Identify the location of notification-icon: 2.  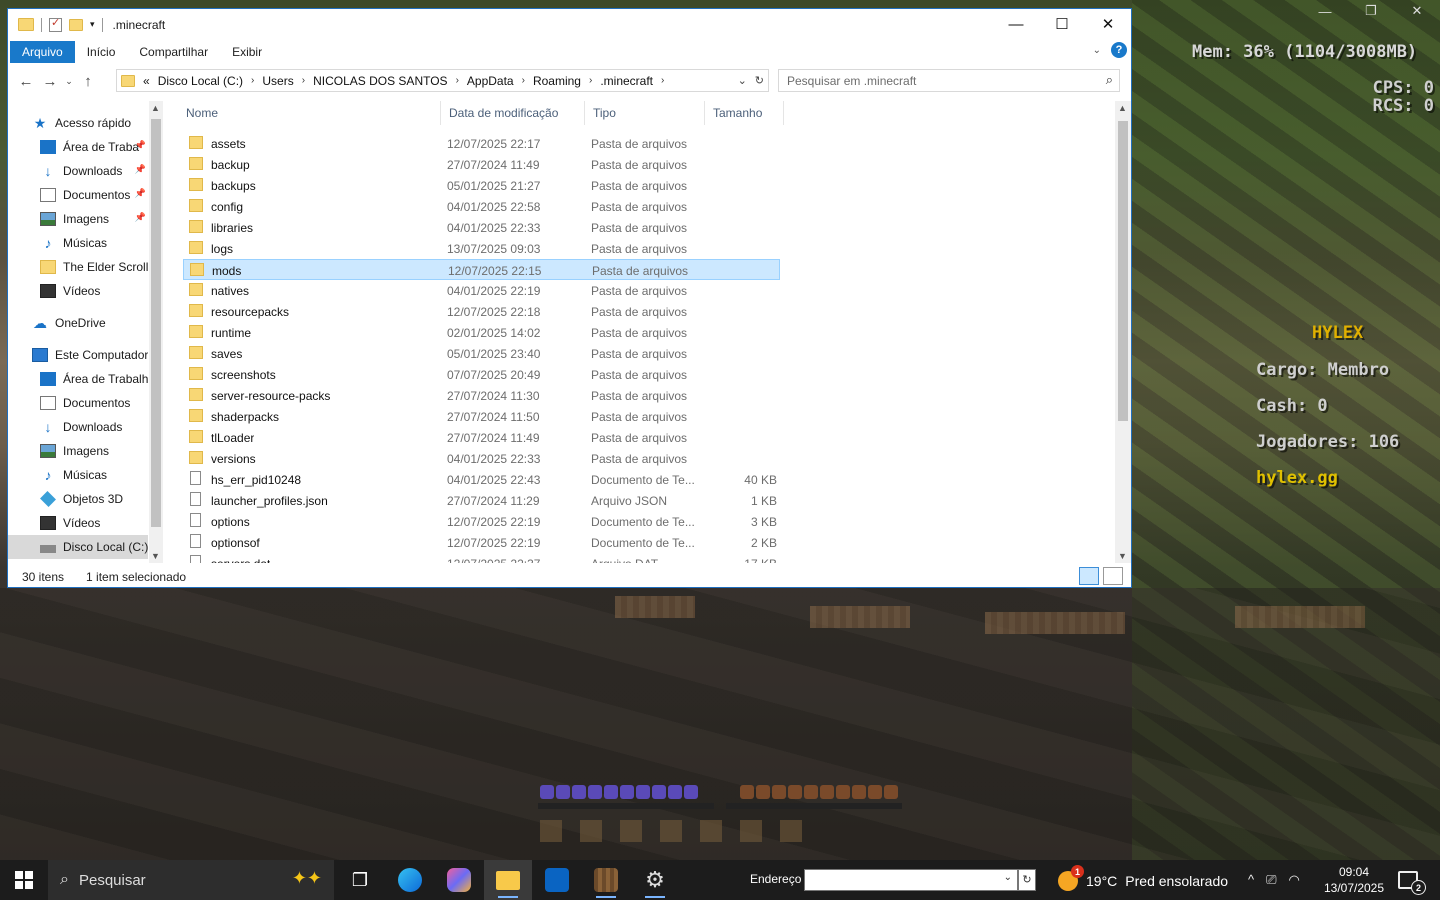
(1412, 883).